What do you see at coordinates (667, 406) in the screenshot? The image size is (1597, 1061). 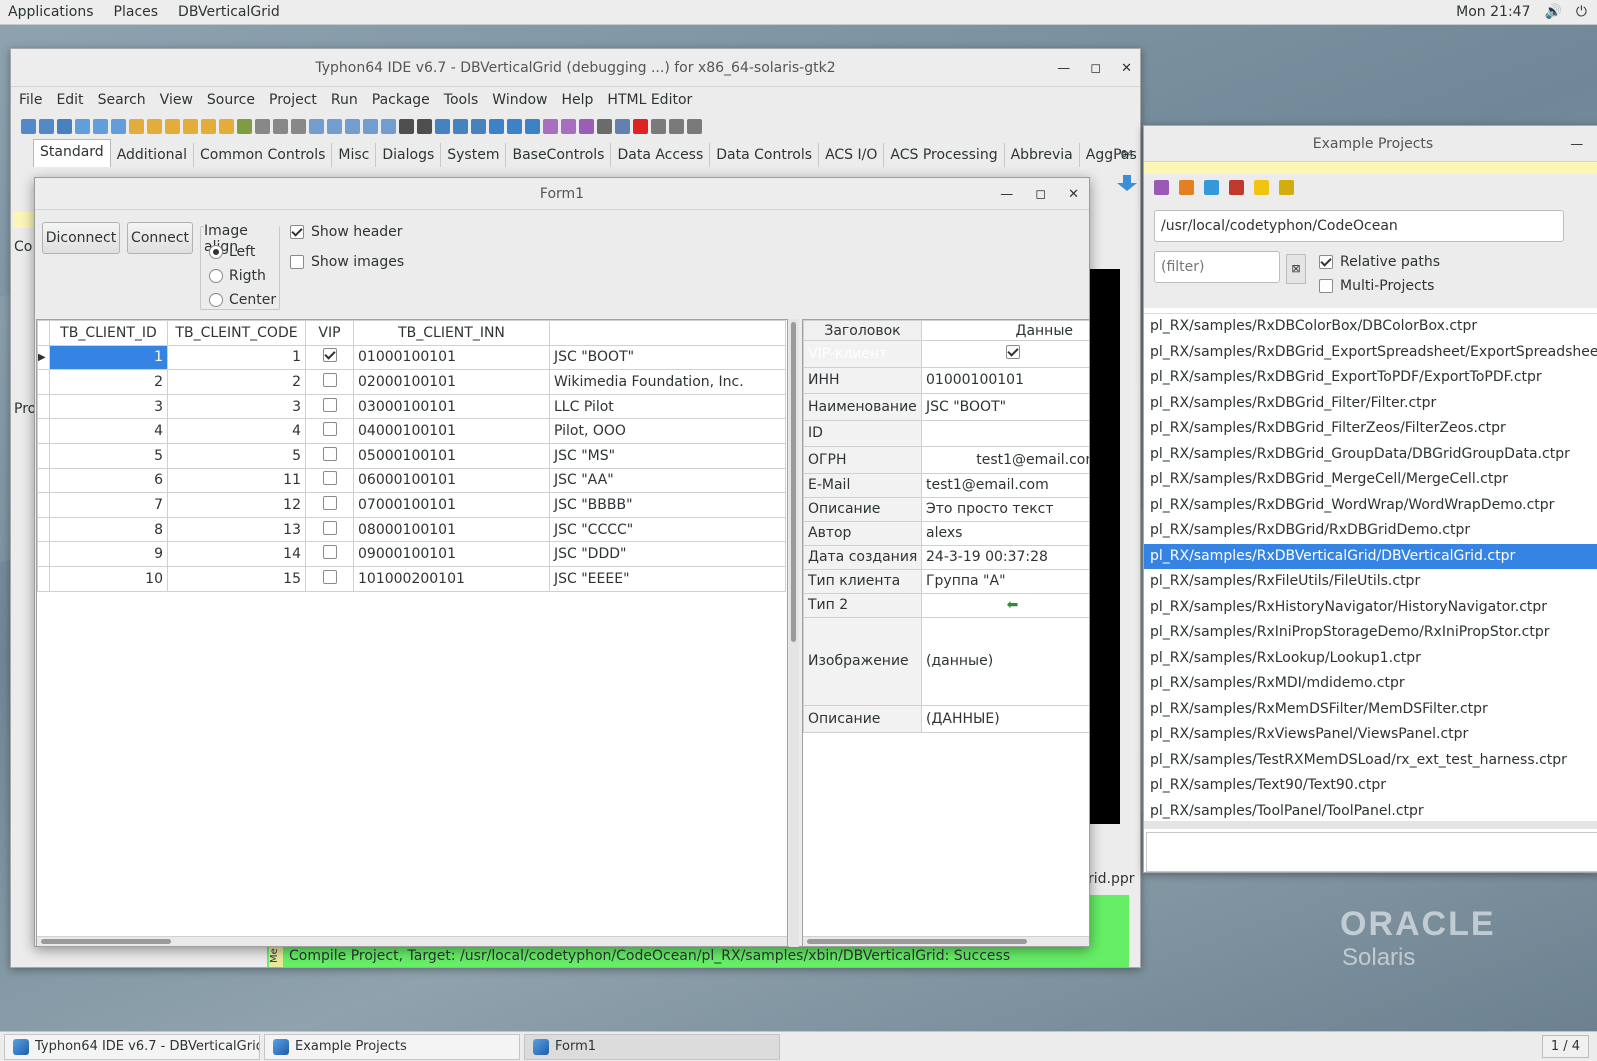 I see `cell-client-name: LLC Pilot` at bounding box center [667, 406].